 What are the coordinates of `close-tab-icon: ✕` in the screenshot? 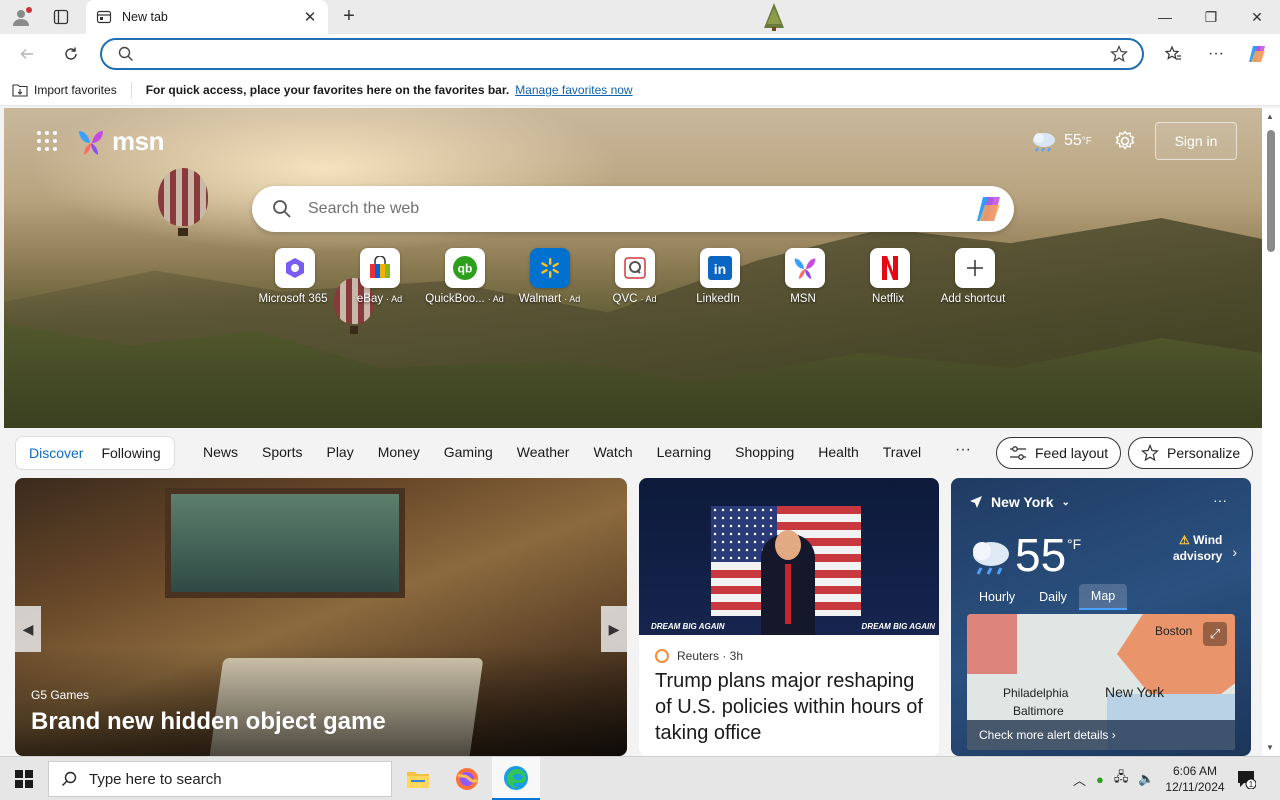 It's located at (310, 17).